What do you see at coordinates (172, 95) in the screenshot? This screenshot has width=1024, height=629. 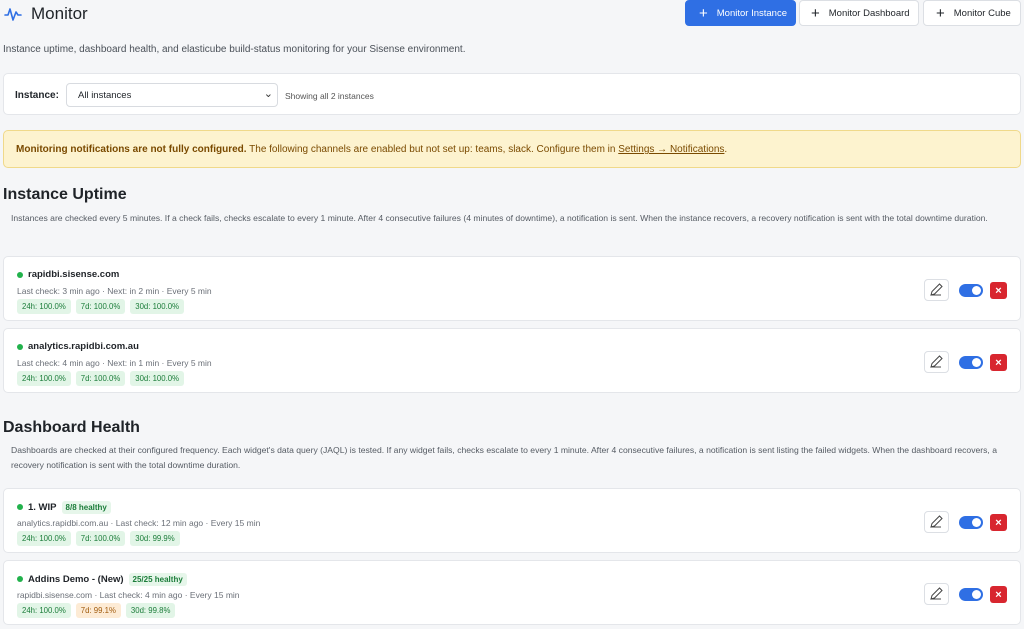 I see `instance-select: All instances ⌄` at bounding box center [172, 95].